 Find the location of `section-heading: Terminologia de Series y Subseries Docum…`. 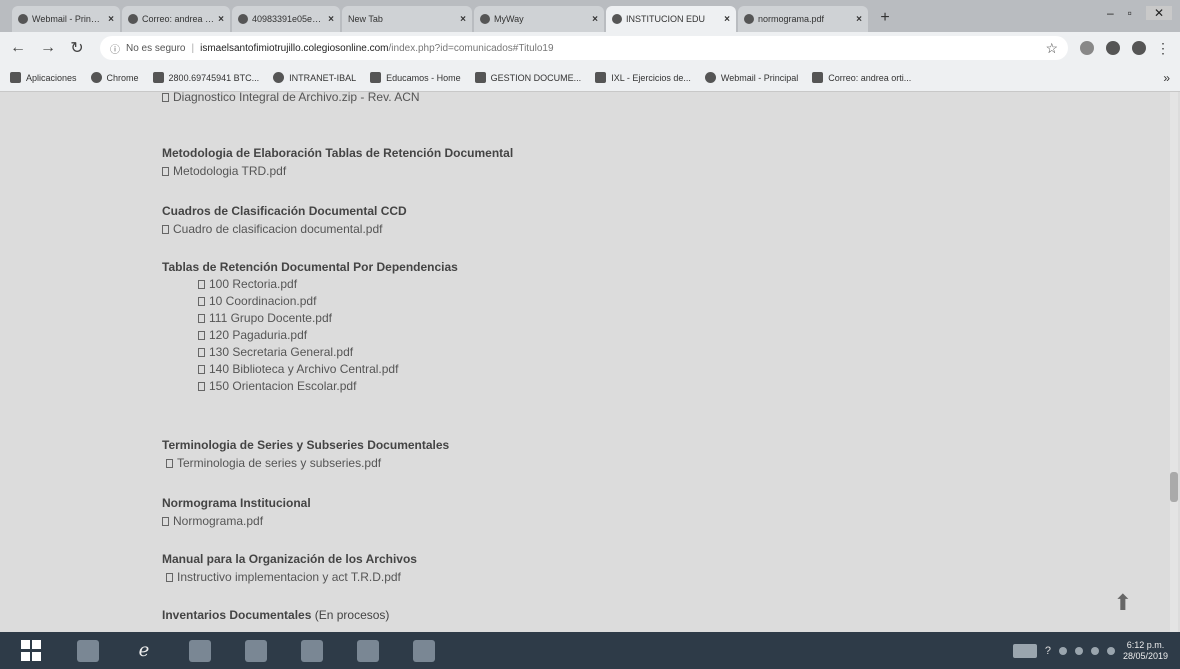

section-heading: Terminologia de Series y Subseries Docum… is located at coordinates (306, 445).